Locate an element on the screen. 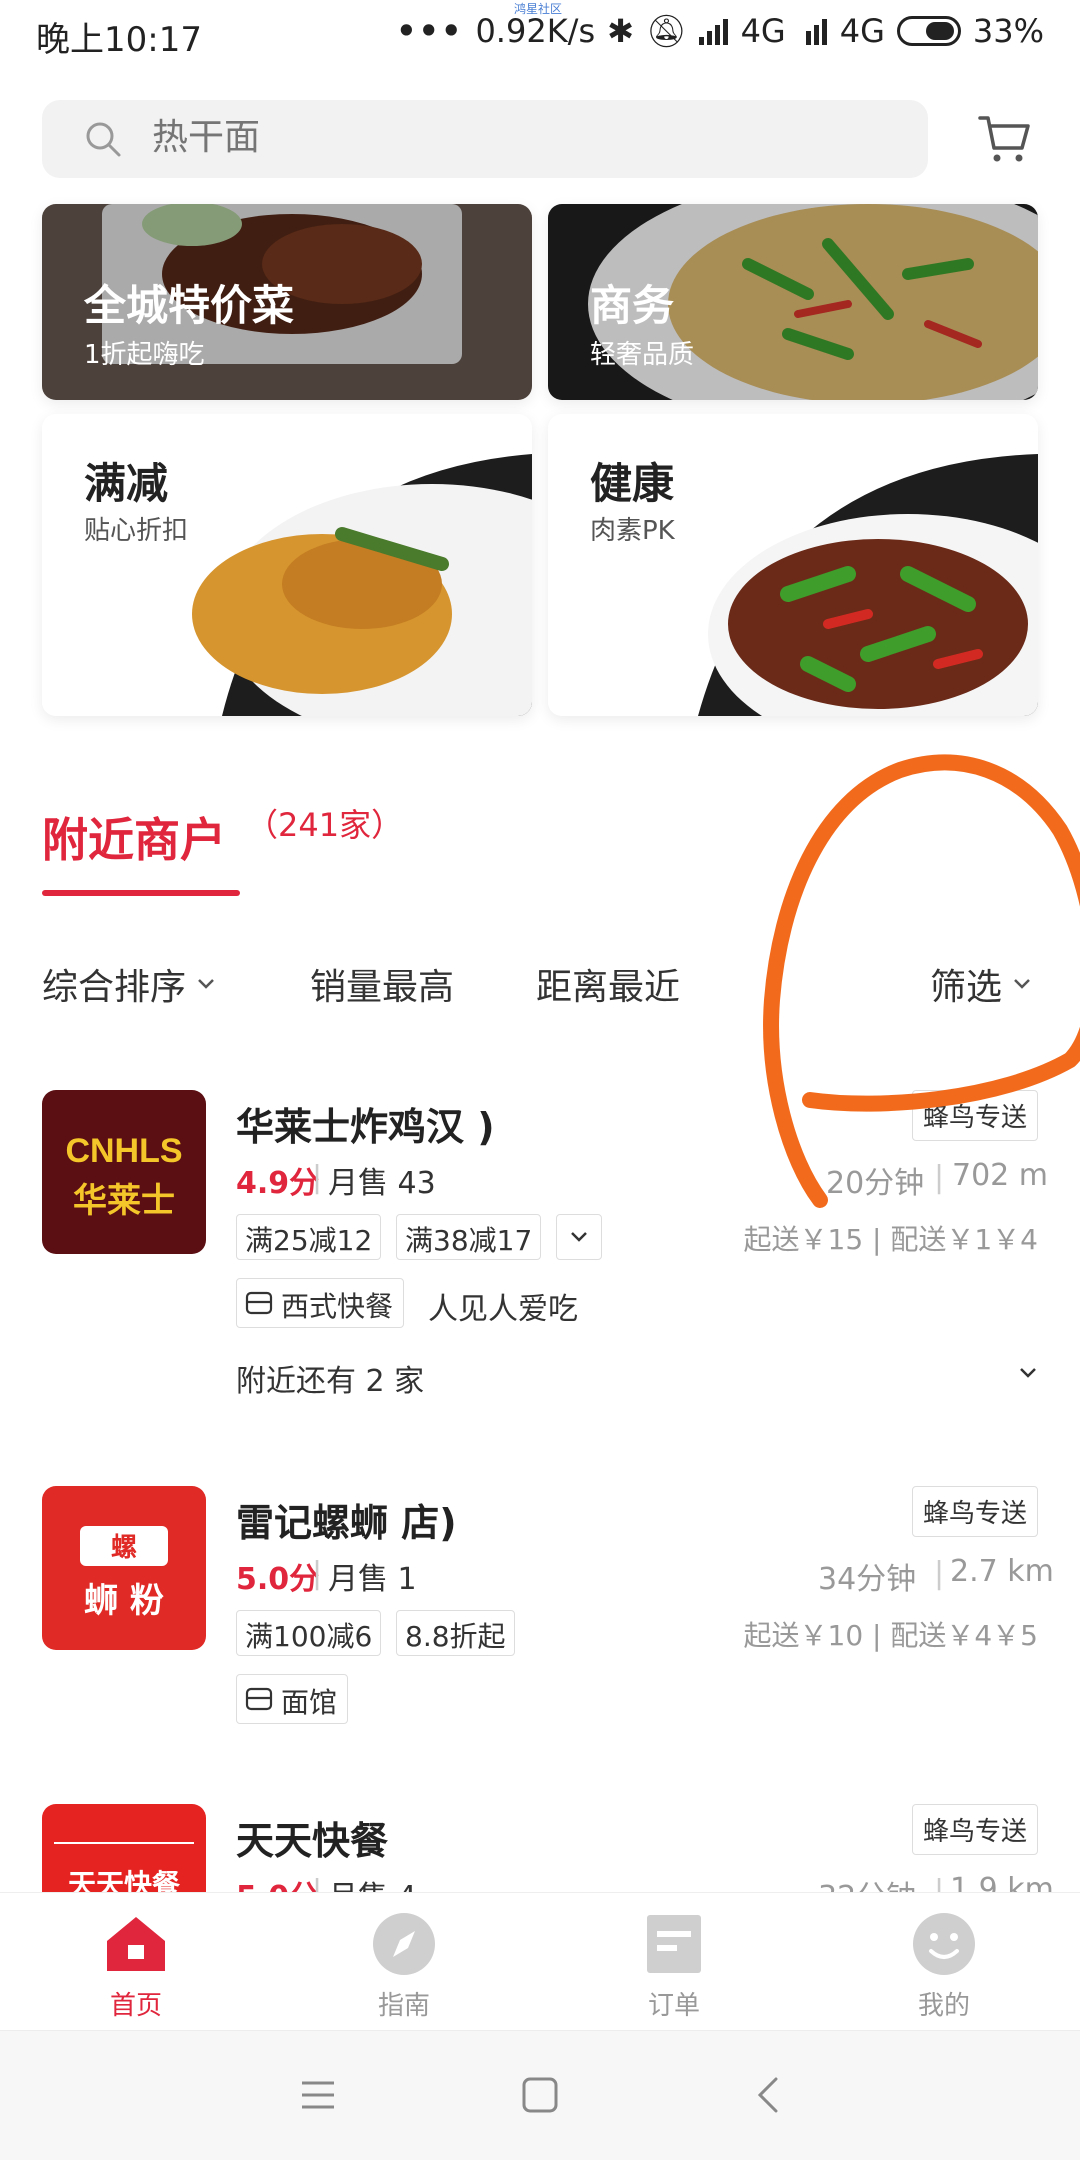 The image size is (1080, 2160). nearby-merchants-title: 附近商户 is located at coordinates (134, 837).